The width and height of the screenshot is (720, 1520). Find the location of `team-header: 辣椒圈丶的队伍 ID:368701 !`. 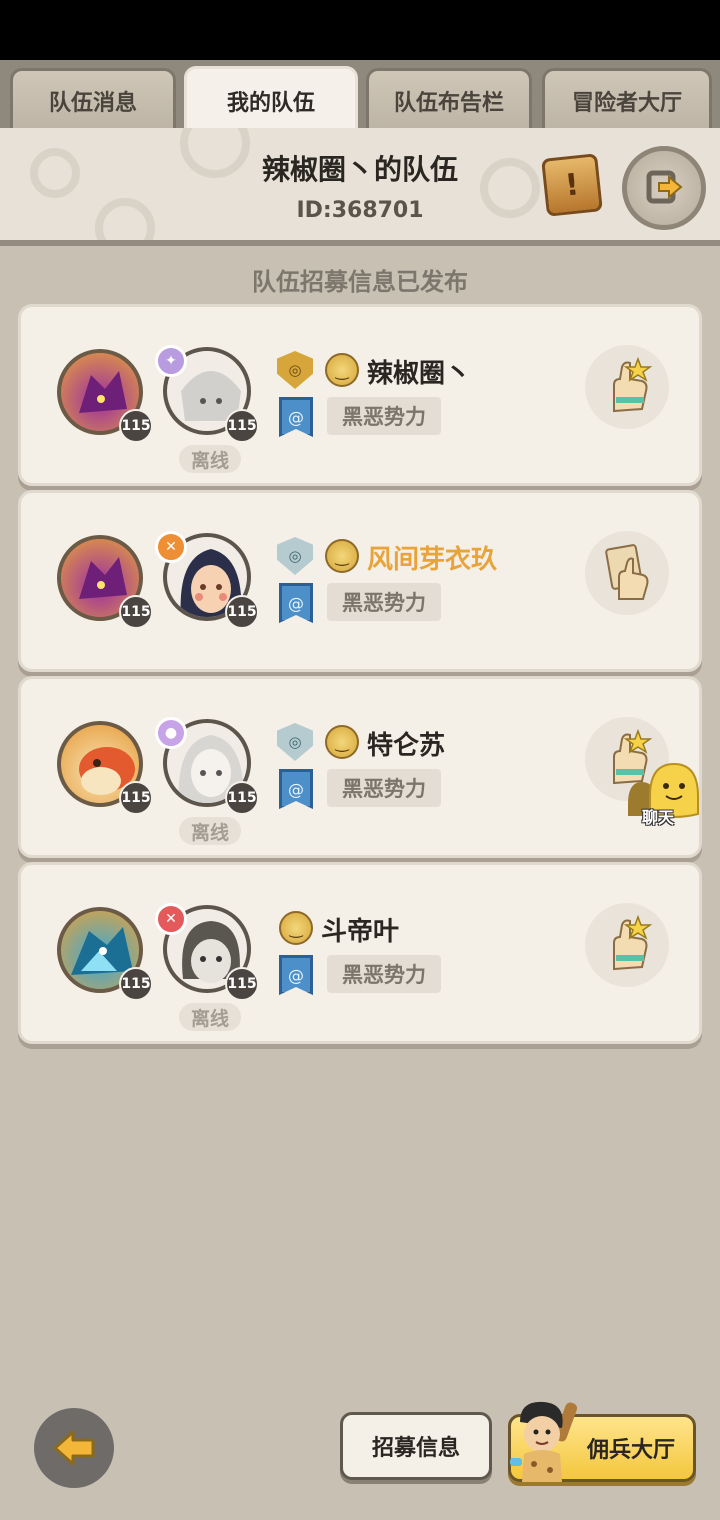

team-header: 辣椒圈丶的队伍 ID:368701 ! is located at coordinates (360, 187).